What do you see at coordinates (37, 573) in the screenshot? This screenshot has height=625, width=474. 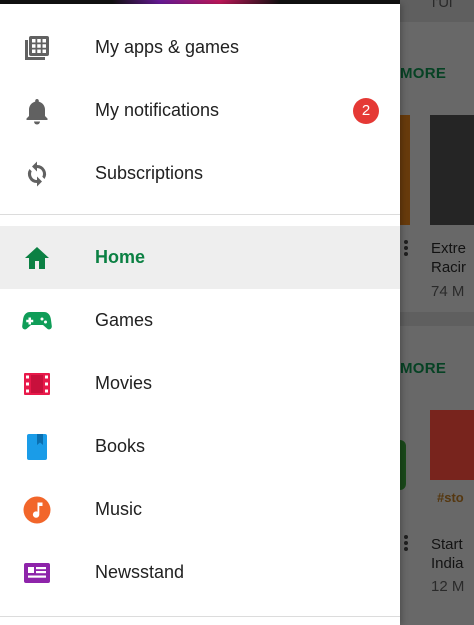 I see `newsstand-icon` at bounding box center [37, 573].